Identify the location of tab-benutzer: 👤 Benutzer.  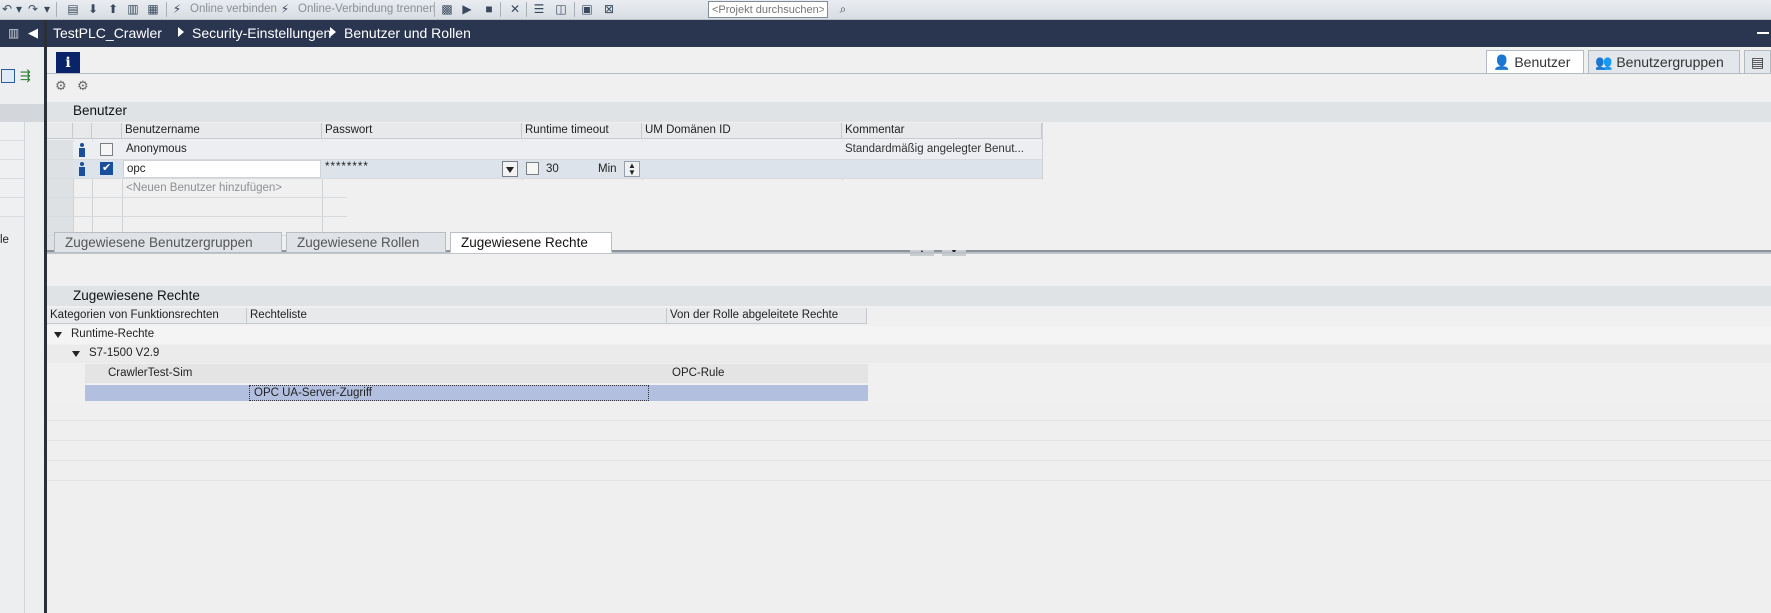
(1535, 62).